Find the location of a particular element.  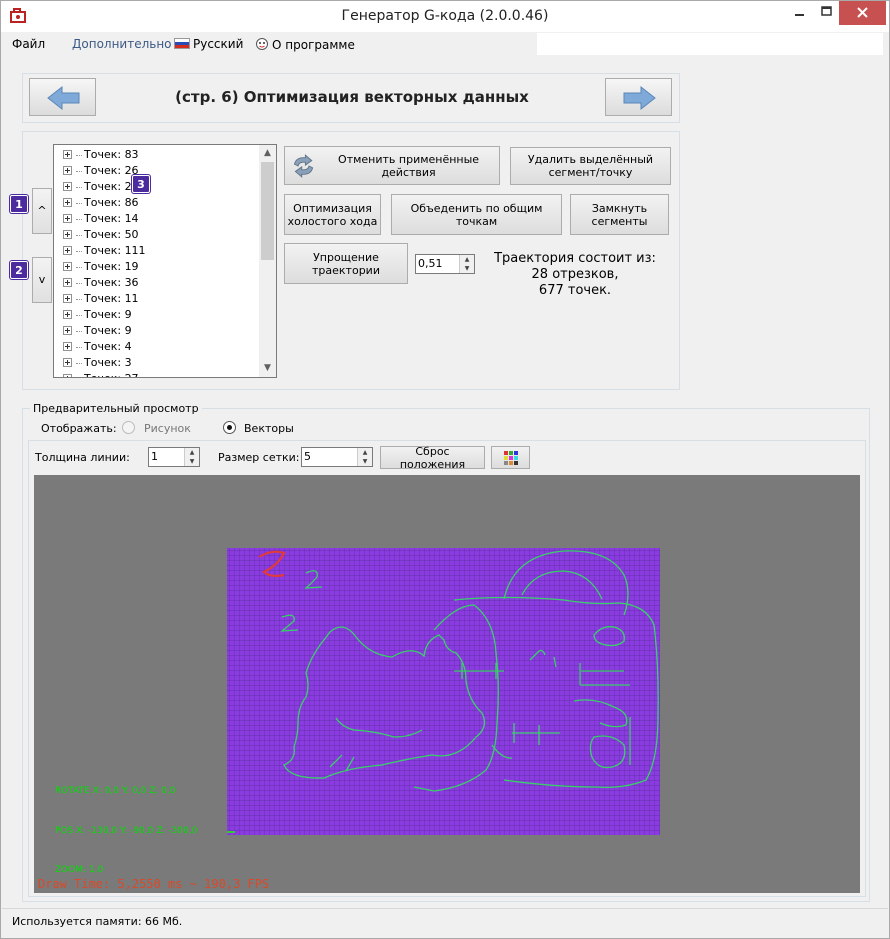

menu-advanced: Дополнительно is located at coordinates (122, 44).